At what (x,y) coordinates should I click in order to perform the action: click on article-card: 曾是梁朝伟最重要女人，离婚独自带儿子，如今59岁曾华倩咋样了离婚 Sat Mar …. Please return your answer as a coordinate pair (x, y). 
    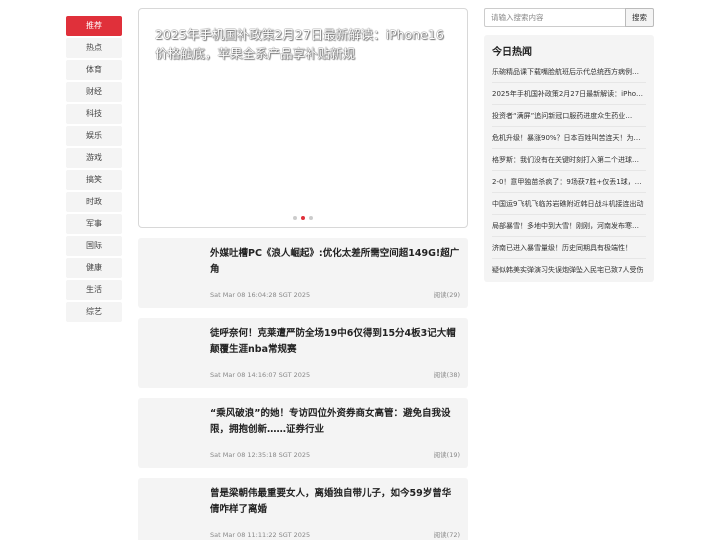
    Looking at the image, I should click on (303, 509).